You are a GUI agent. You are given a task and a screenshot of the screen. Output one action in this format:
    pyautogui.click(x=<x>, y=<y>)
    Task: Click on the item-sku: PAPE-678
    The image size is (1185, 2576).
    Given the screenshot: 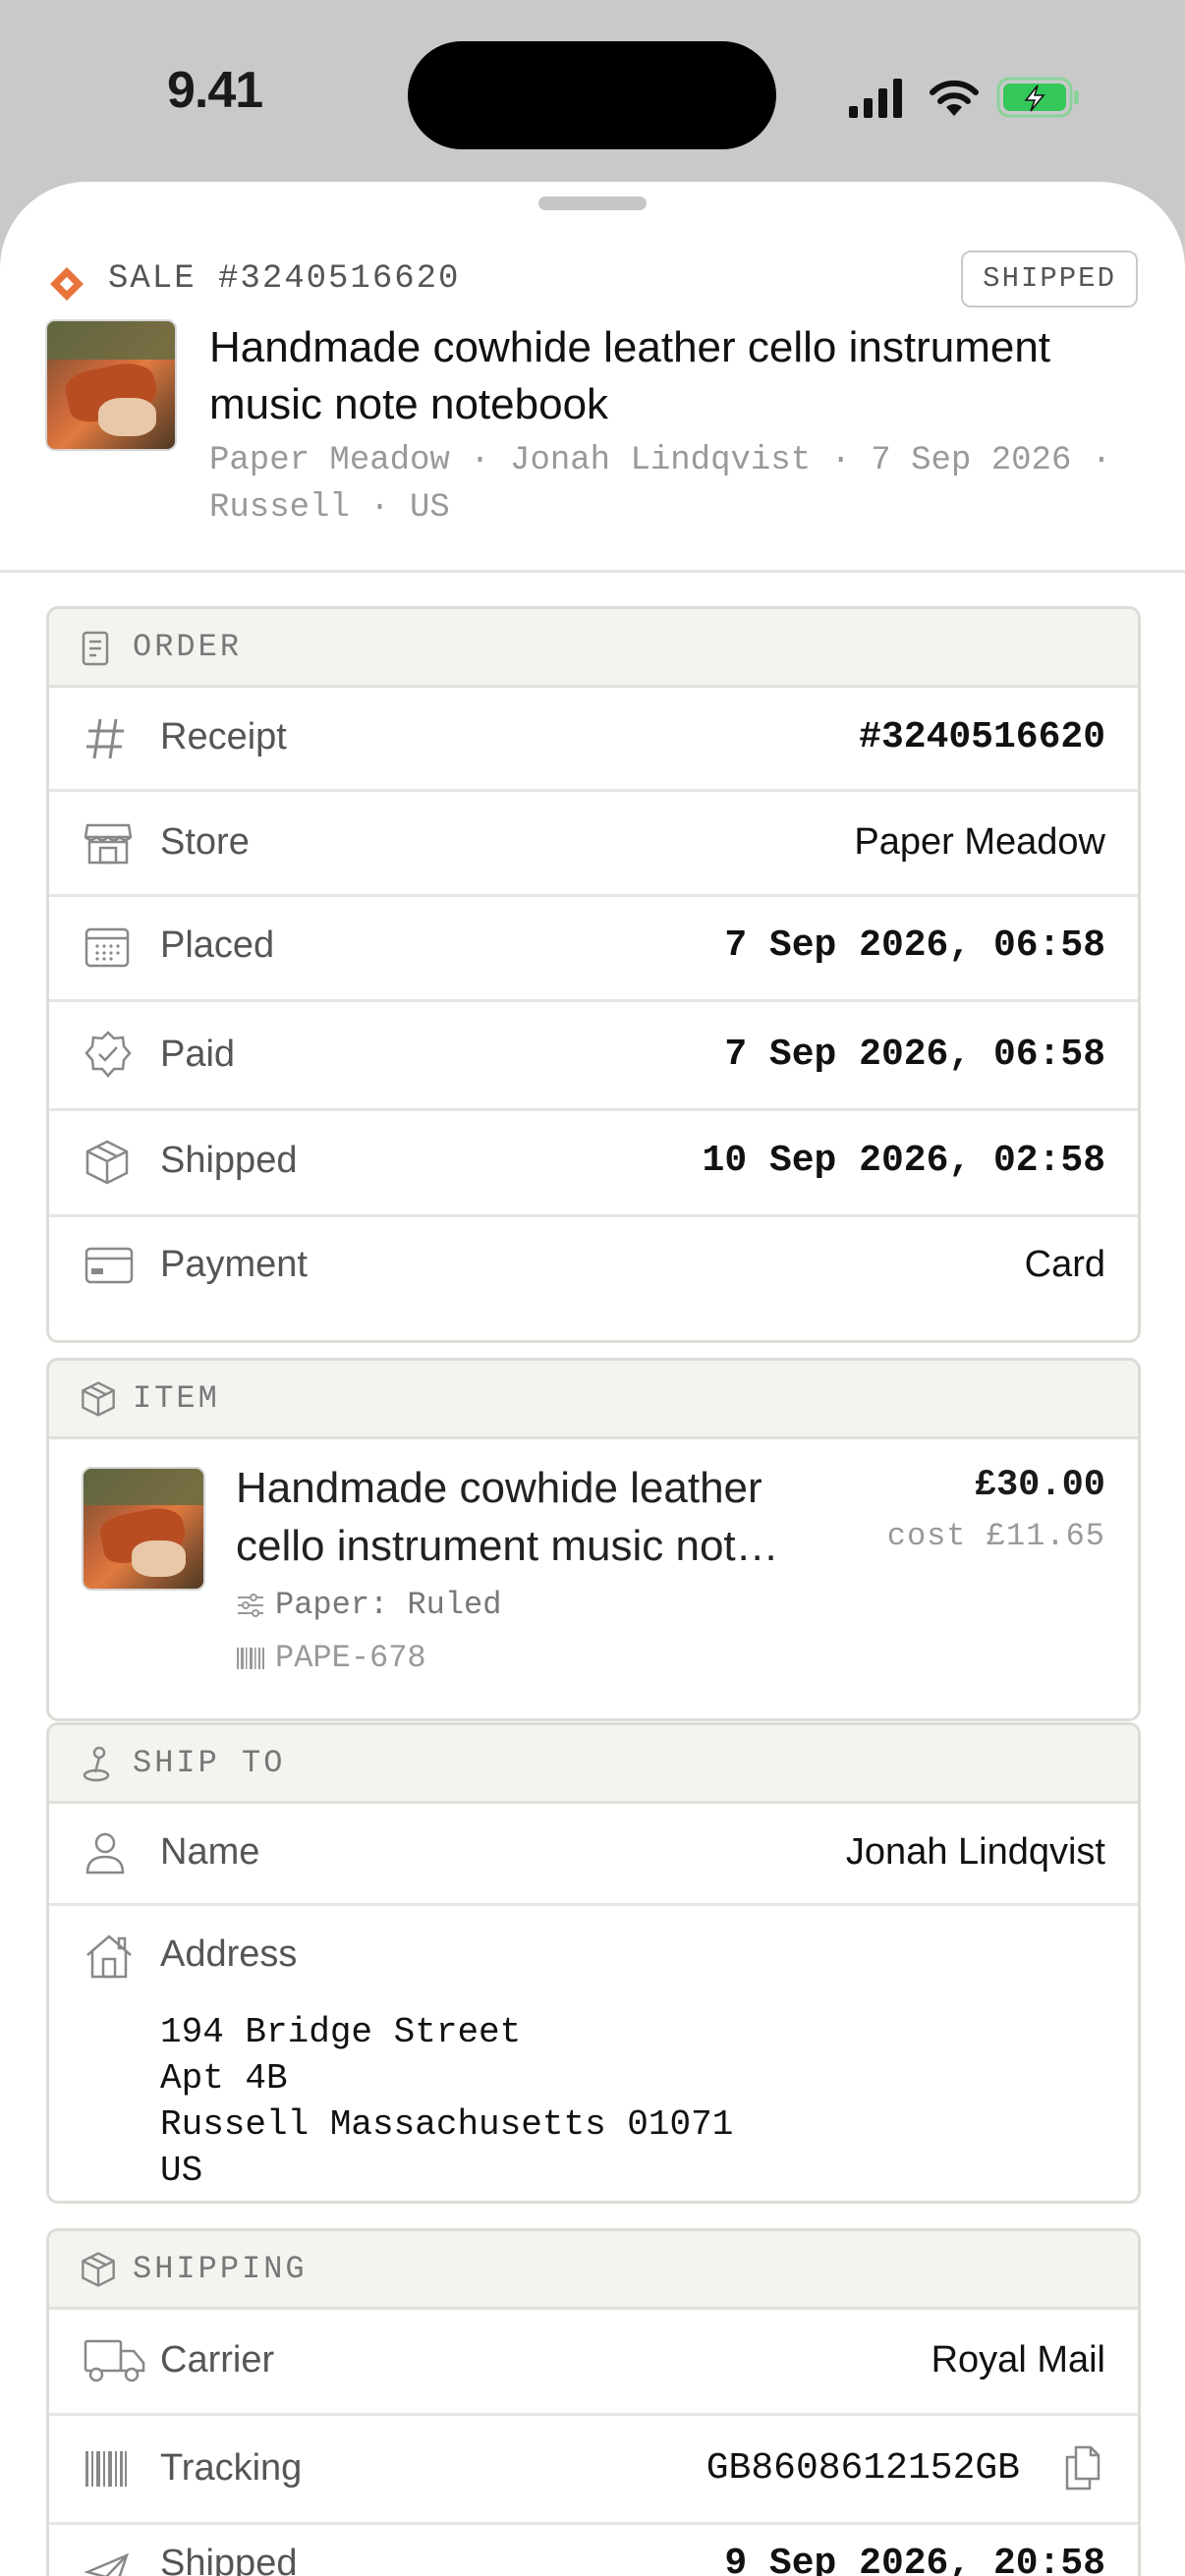 What is the action you would take?
    pyautogui.click(x=331, y=1658)
    